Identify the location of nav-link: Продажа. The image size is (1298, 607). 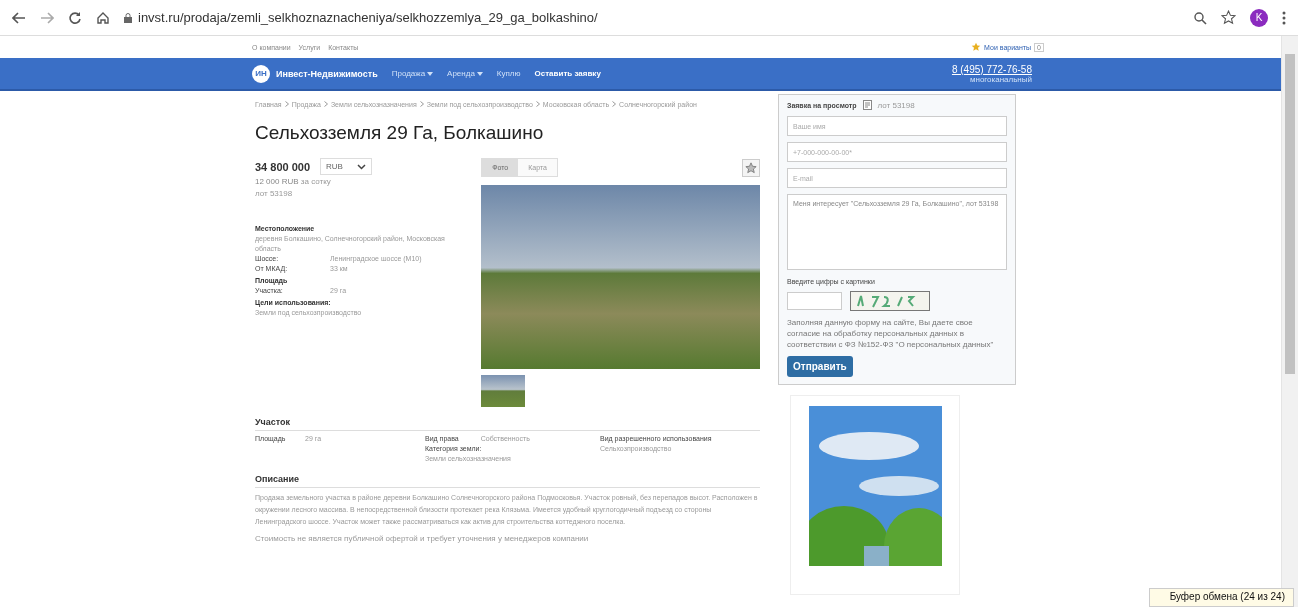
(412, 73).